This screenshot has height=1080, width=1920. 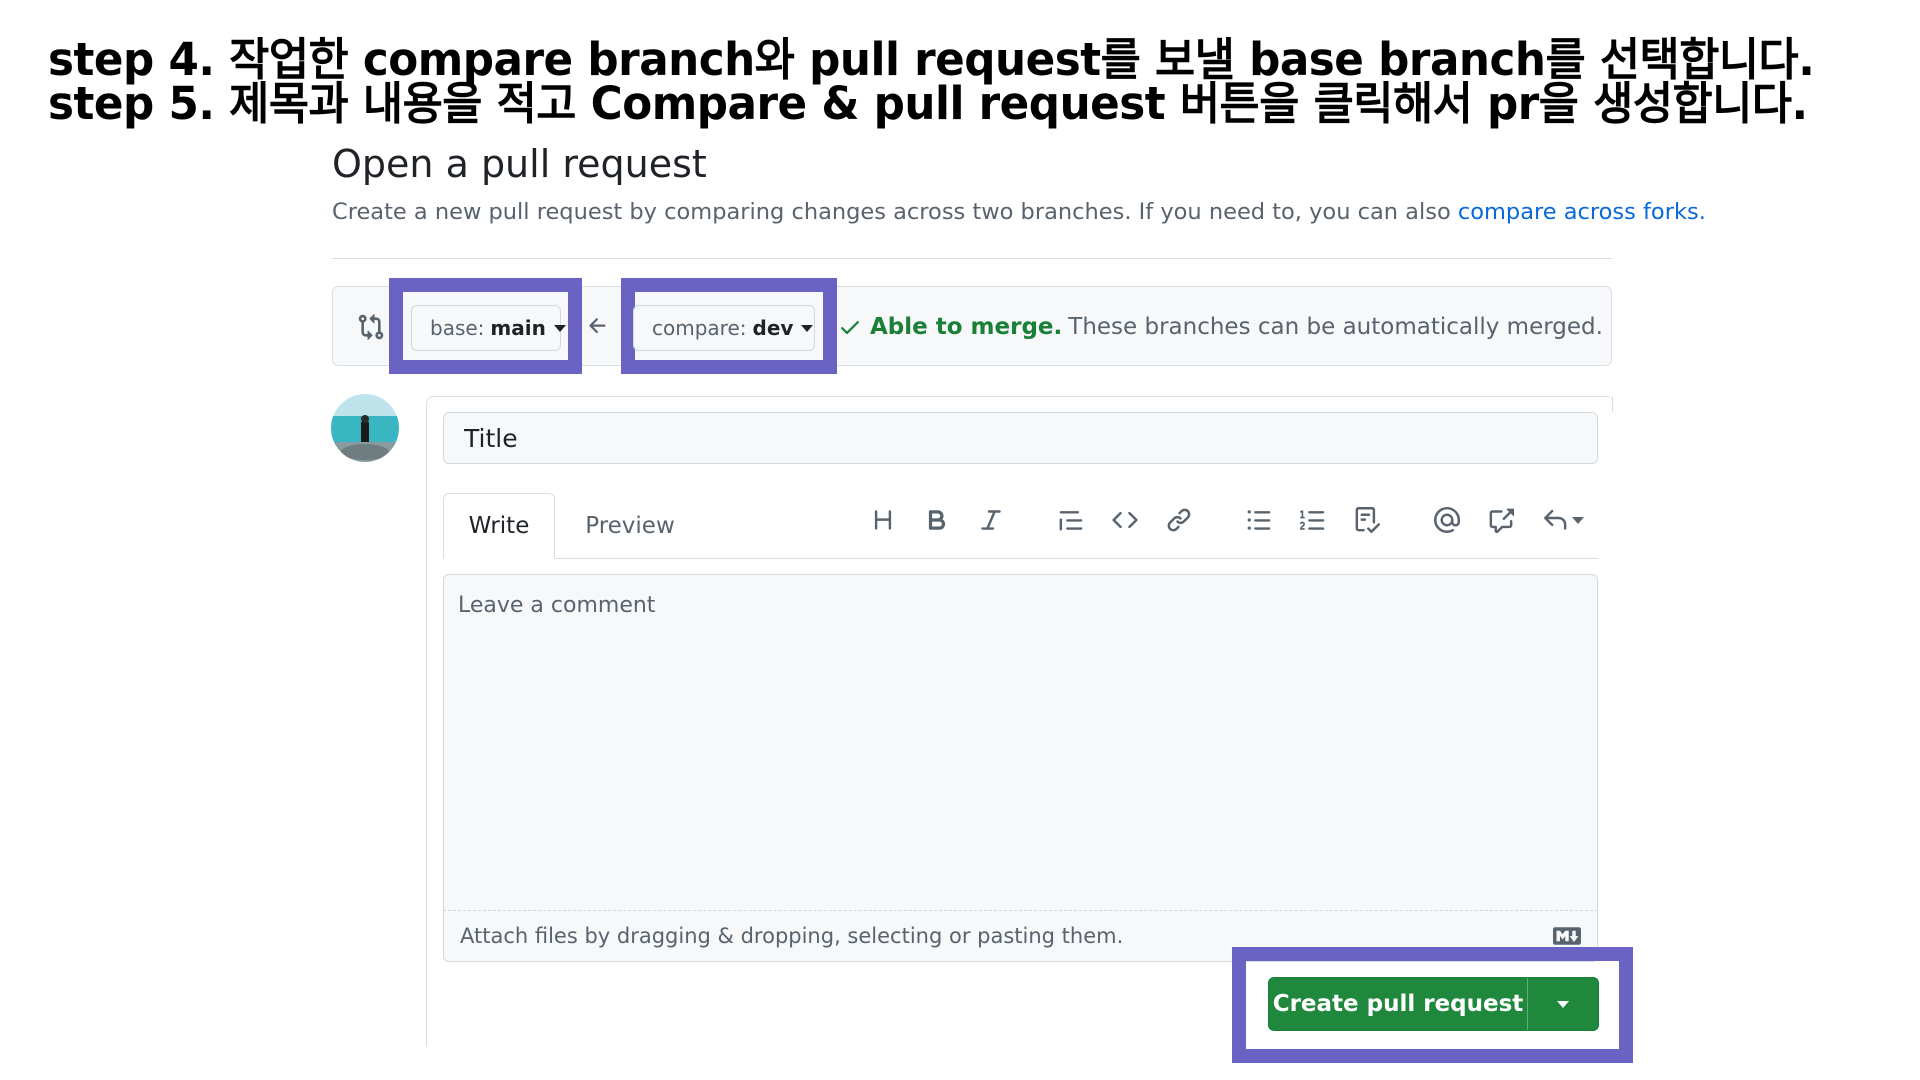 I want to click on divider, so click(x=972, y=258).